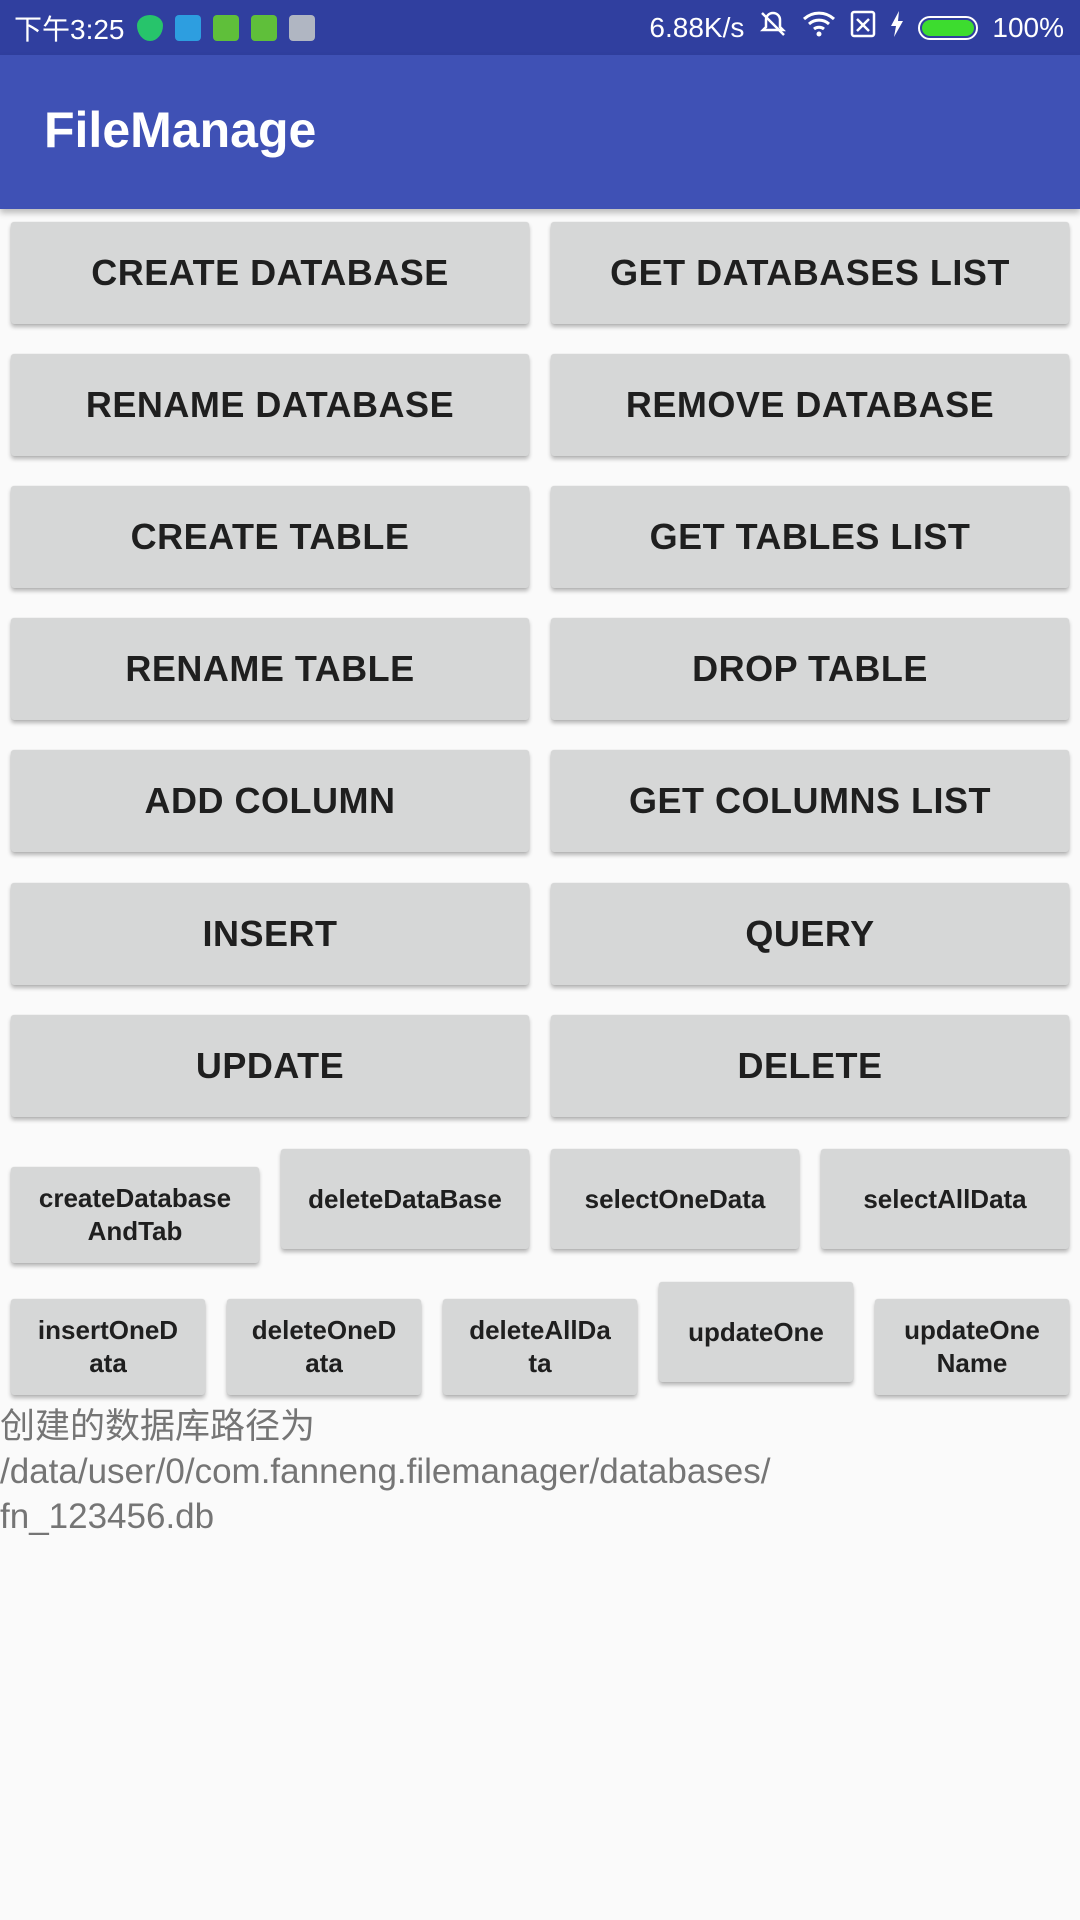  I want to click on rename-table-button: RENAME TABLE, so click(270, 669).